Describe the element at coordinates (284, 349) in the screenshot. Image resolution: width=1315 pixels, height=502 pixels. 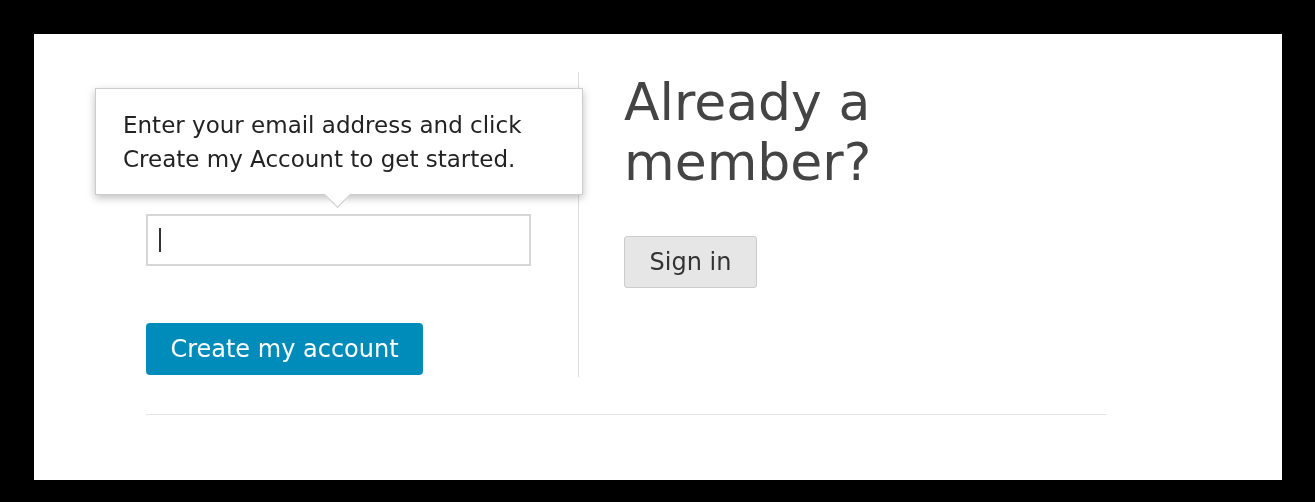
I see `create-account-button: Create my account` at that location.